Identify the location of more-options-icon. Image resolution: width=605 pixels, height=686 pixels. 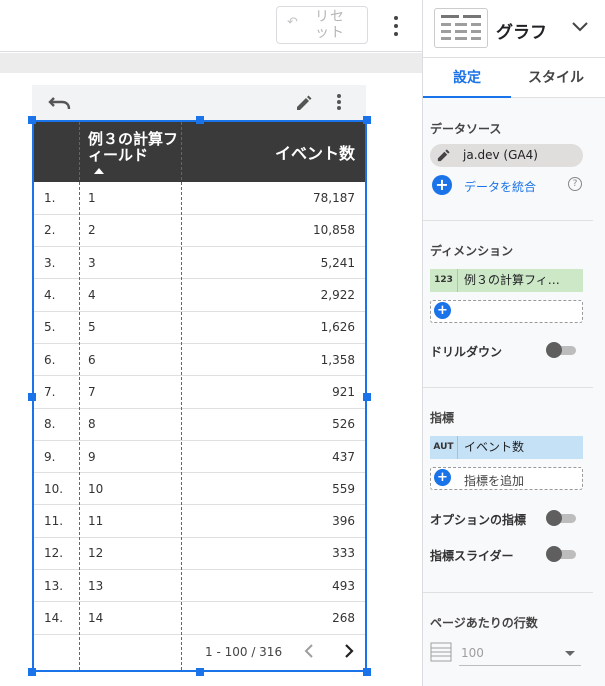
(396, 25).